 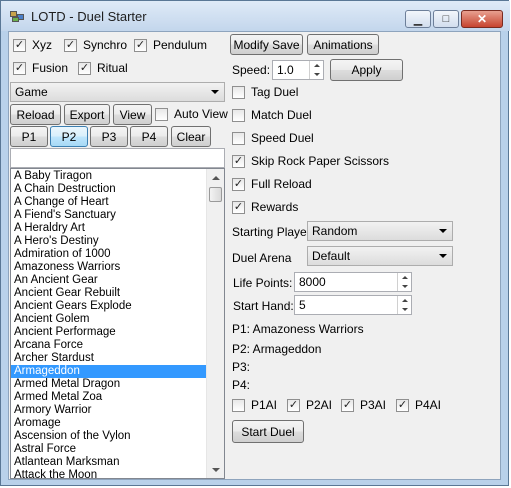 I want to click on speed-duel-checkbox: Speed Duel, so click(x=273, y=138).